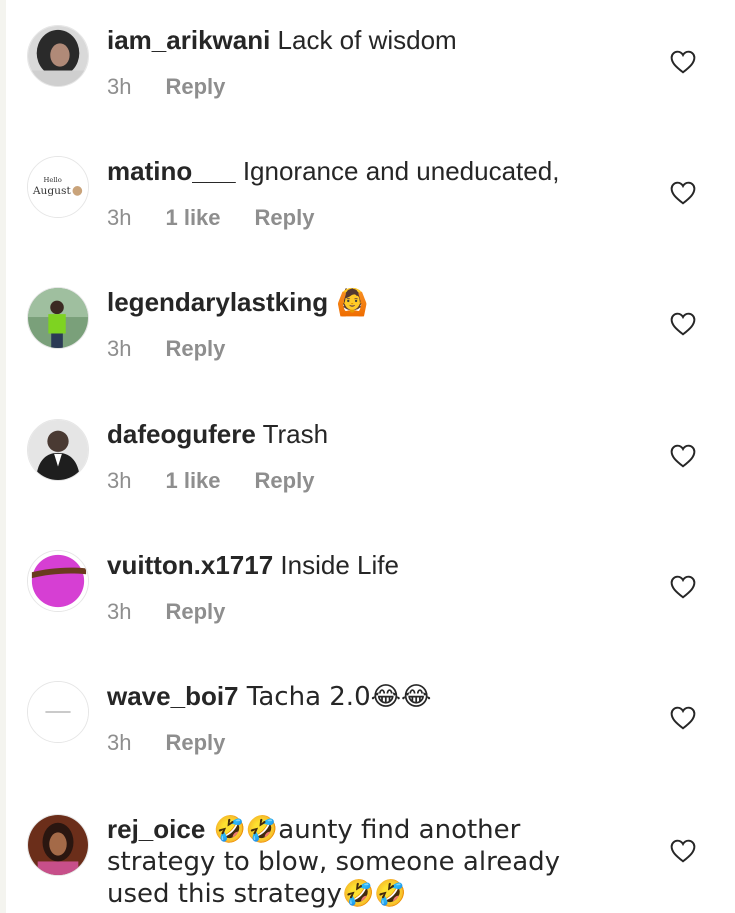  What do you see at coordinates (377, 434) in the screenshot?
I see `comment-text: dafeogufere Trash` at bounding box center [377, 434].